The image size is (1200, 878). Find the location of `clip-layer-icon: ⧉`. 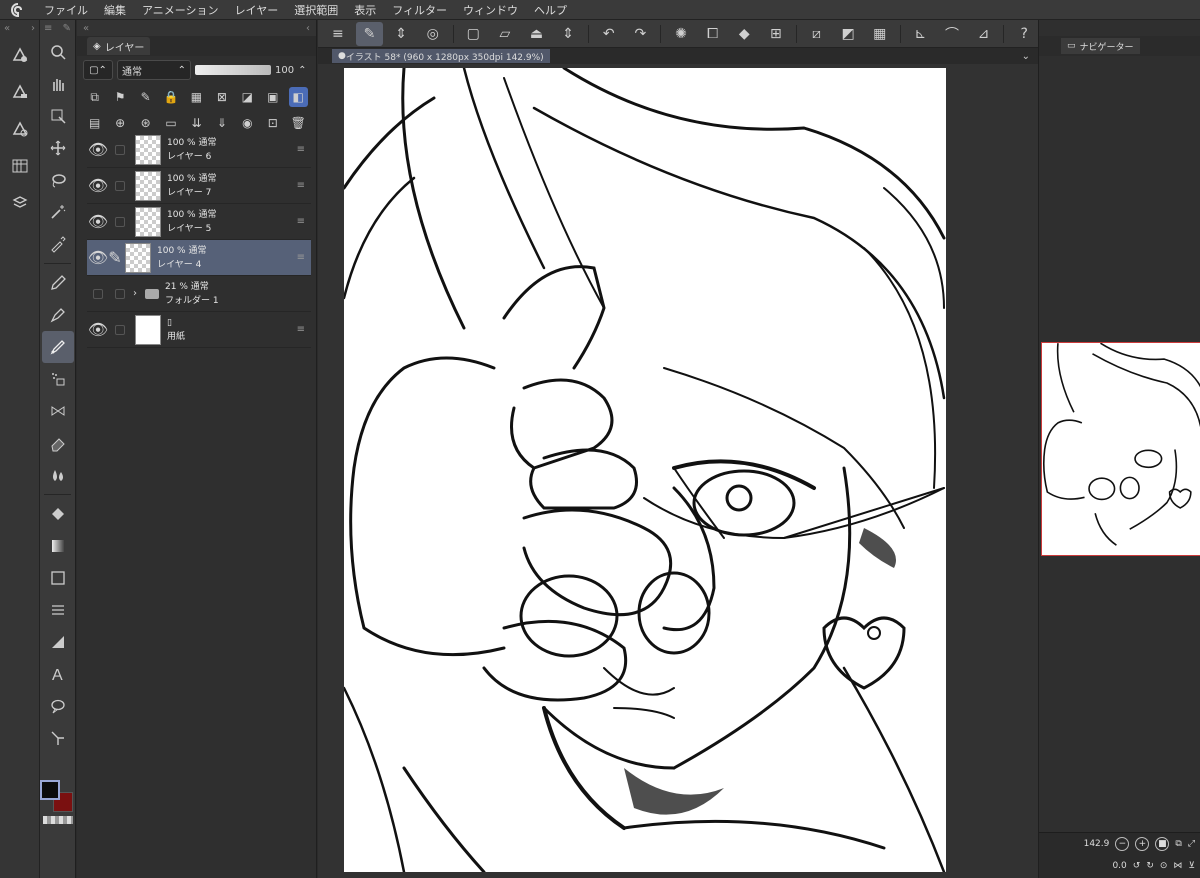

clip-layer-icon: ⧉ is located at coordinates (94, 97).